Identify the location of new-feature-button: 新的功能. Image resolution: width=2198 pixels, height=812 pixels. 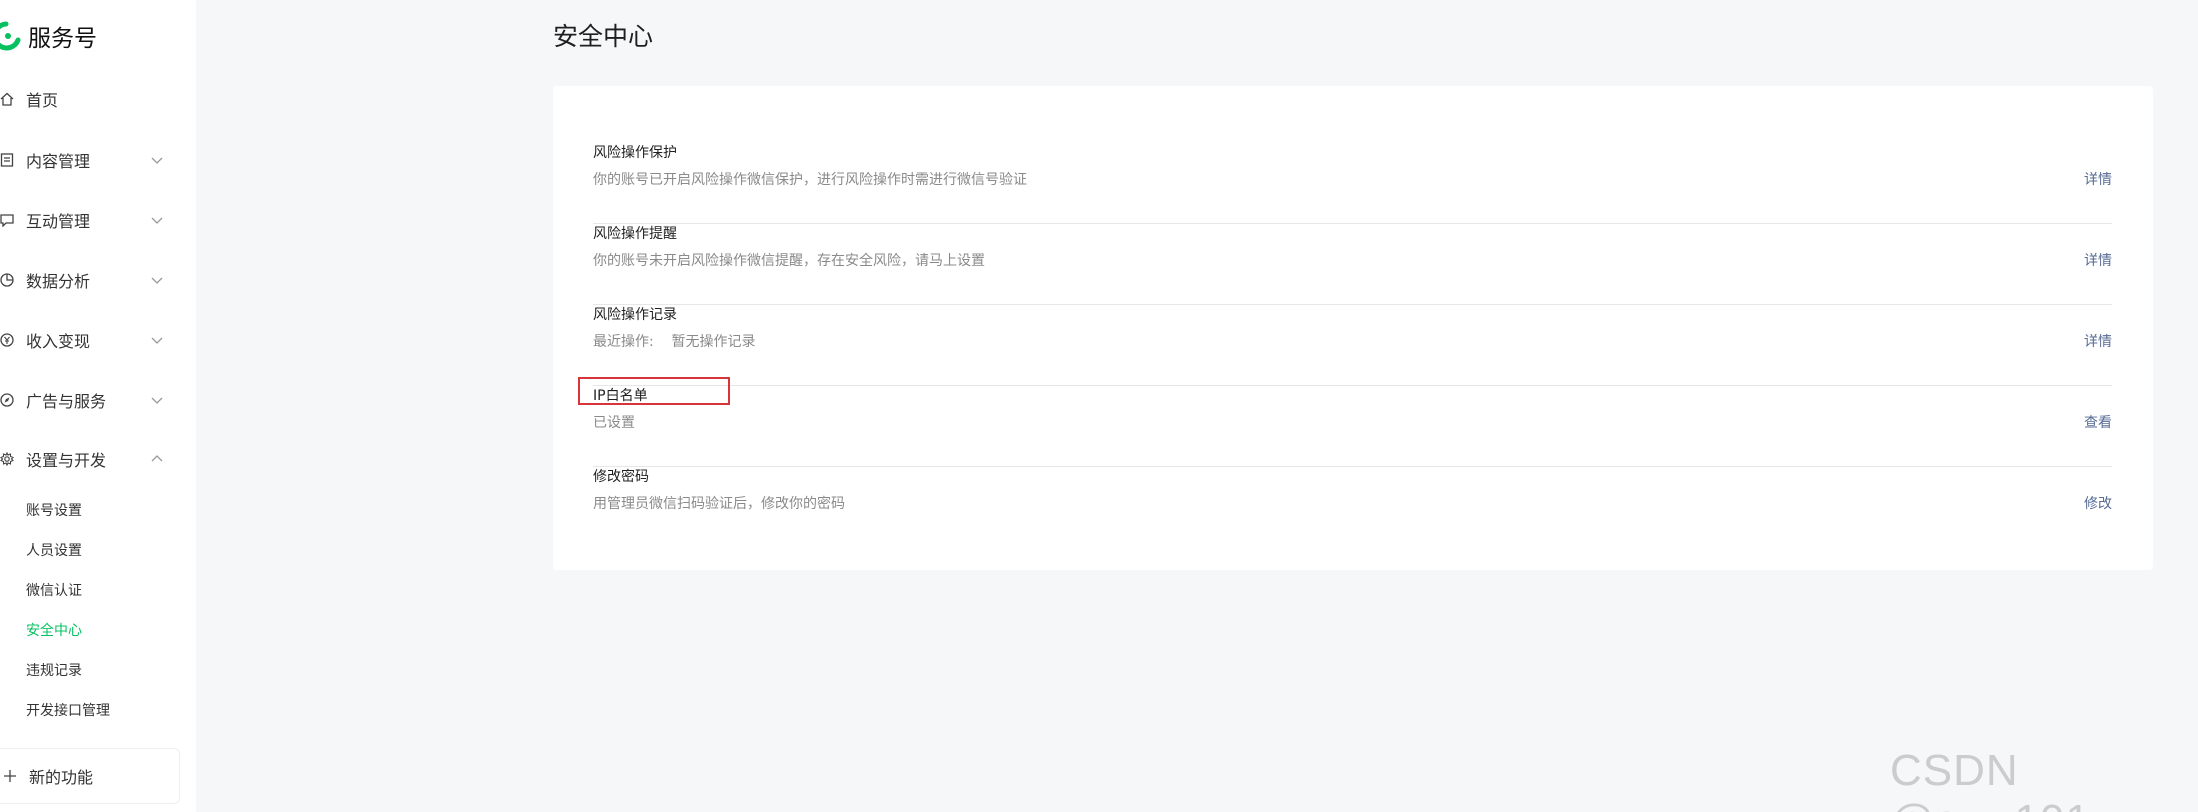
(90, 776).